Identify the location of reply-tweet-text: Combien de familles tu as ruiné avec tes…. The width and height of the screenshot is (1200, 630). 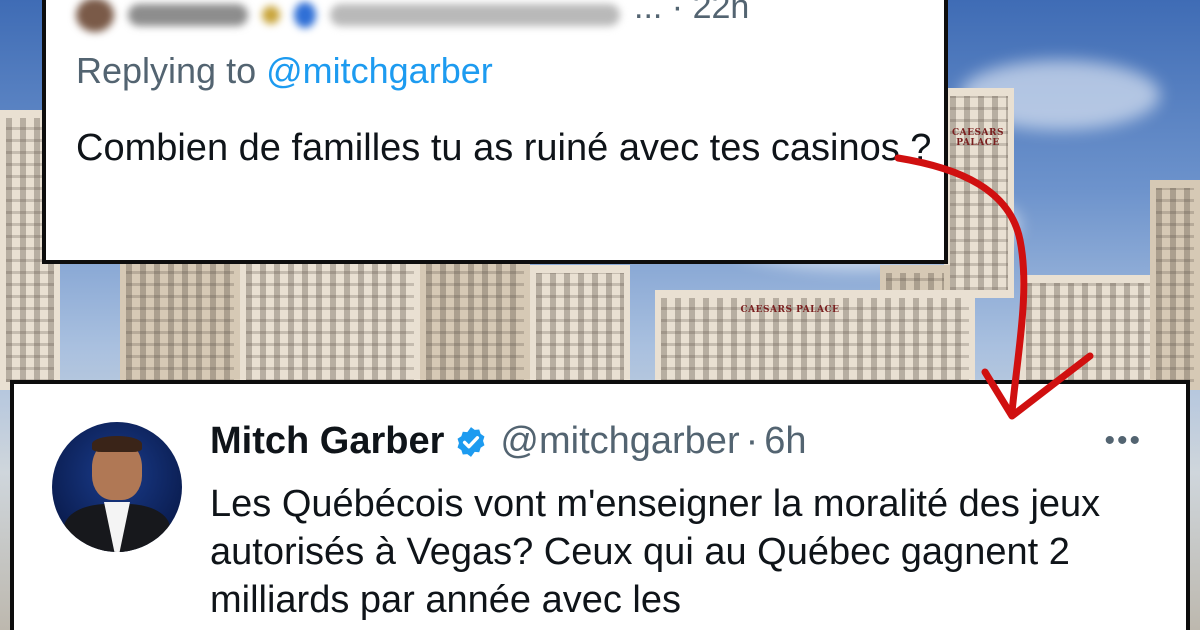
(504, 148).